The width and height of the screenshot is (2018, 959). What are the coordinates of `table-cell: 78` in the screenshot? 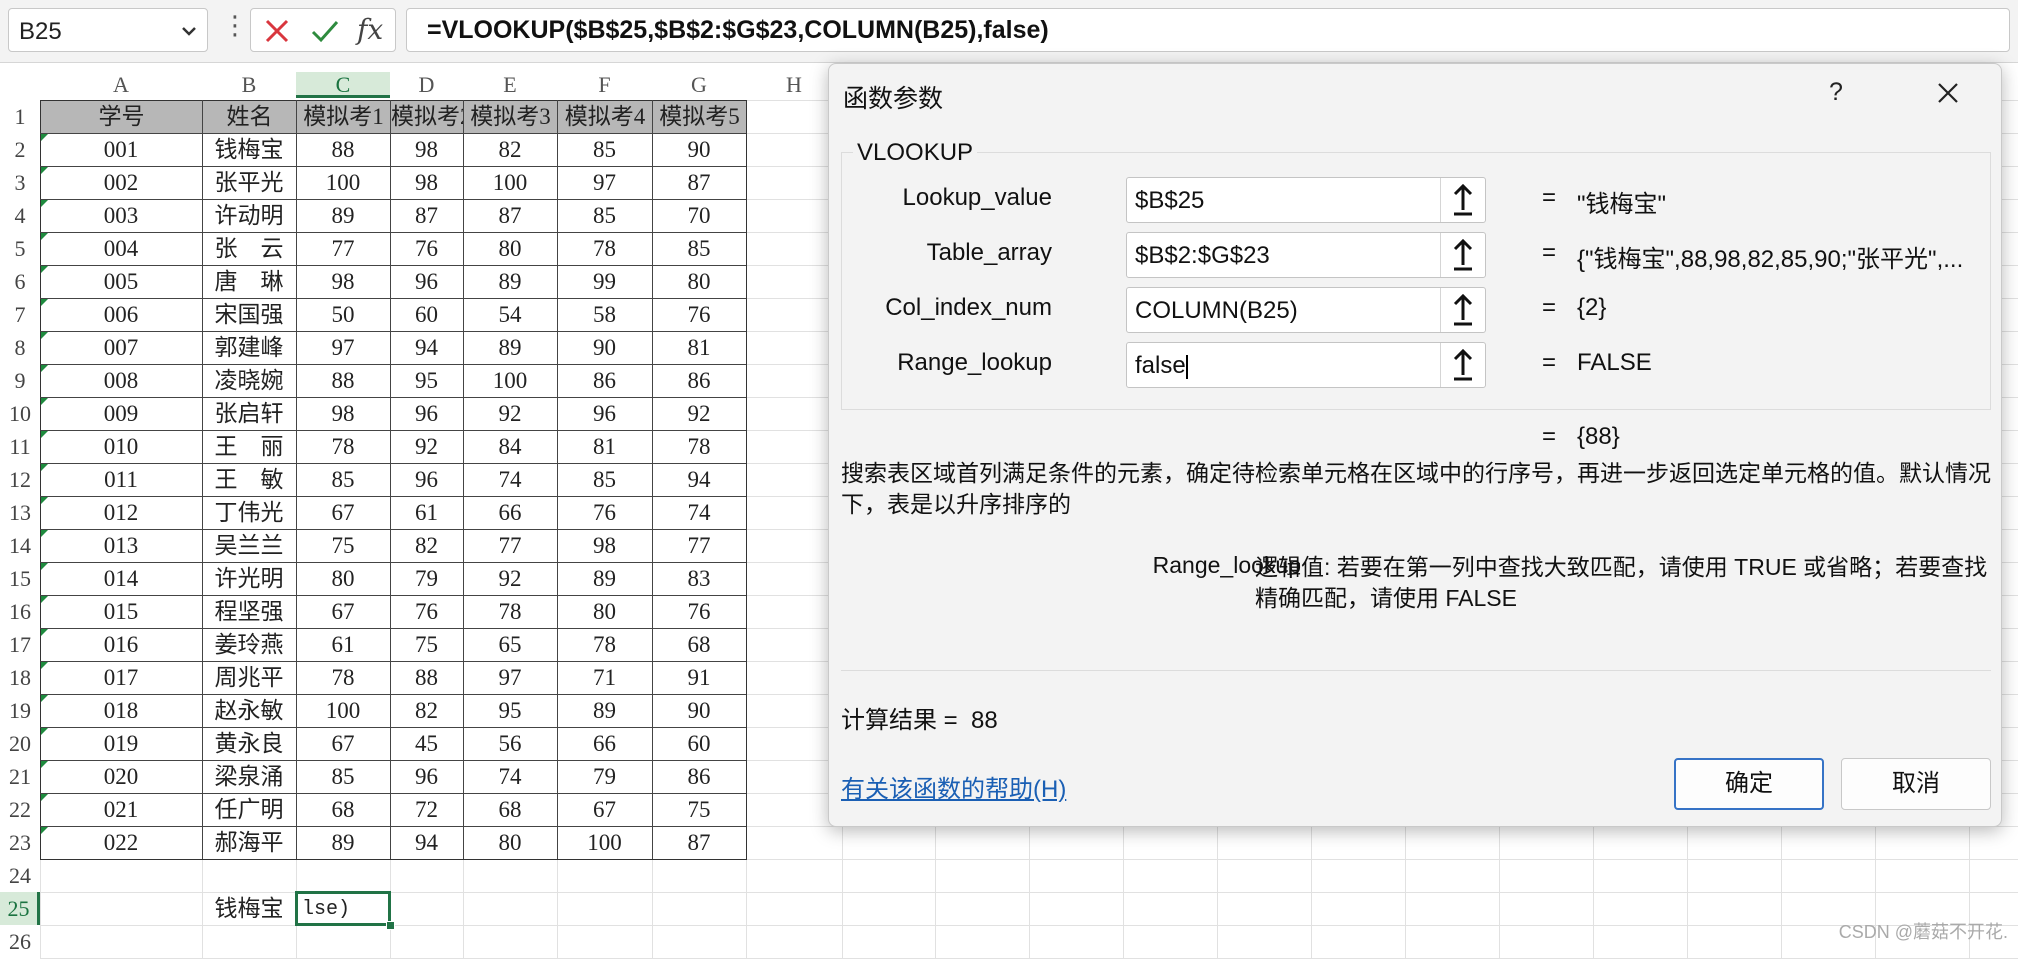 It's located at (604, 248).